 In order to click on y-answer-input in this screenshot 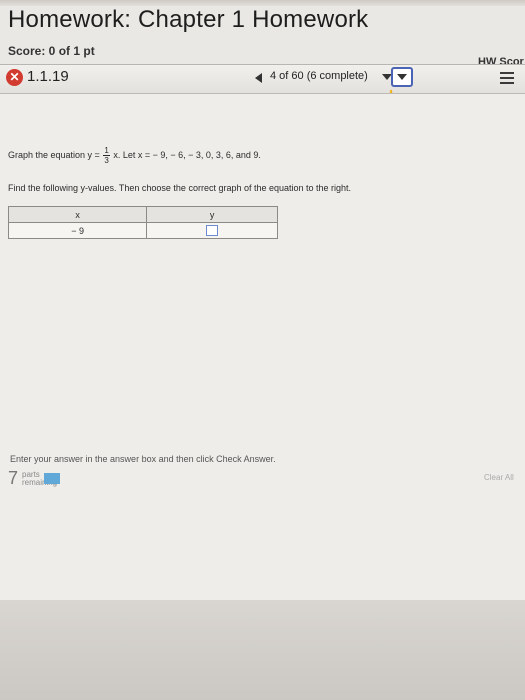, I will do `click(212, 231)`.